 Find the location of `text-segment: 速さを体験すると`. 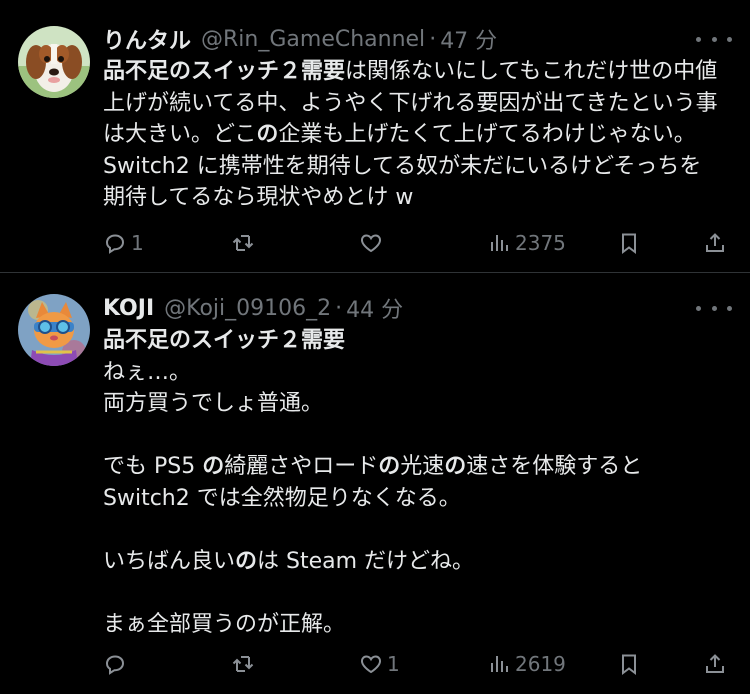

text-segment: 速さを体験すると is located at coordinates (554, 466).